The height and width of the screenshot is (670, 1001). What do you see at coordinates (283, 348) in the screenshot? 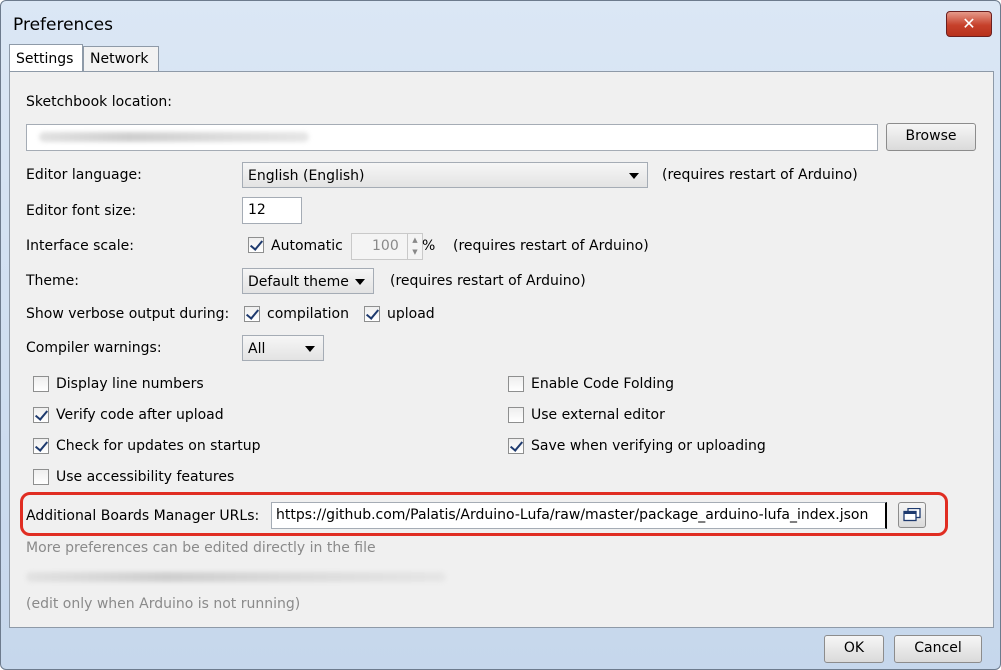
I see `compiler-warnings-select: All` at bounding box center [283, 348].